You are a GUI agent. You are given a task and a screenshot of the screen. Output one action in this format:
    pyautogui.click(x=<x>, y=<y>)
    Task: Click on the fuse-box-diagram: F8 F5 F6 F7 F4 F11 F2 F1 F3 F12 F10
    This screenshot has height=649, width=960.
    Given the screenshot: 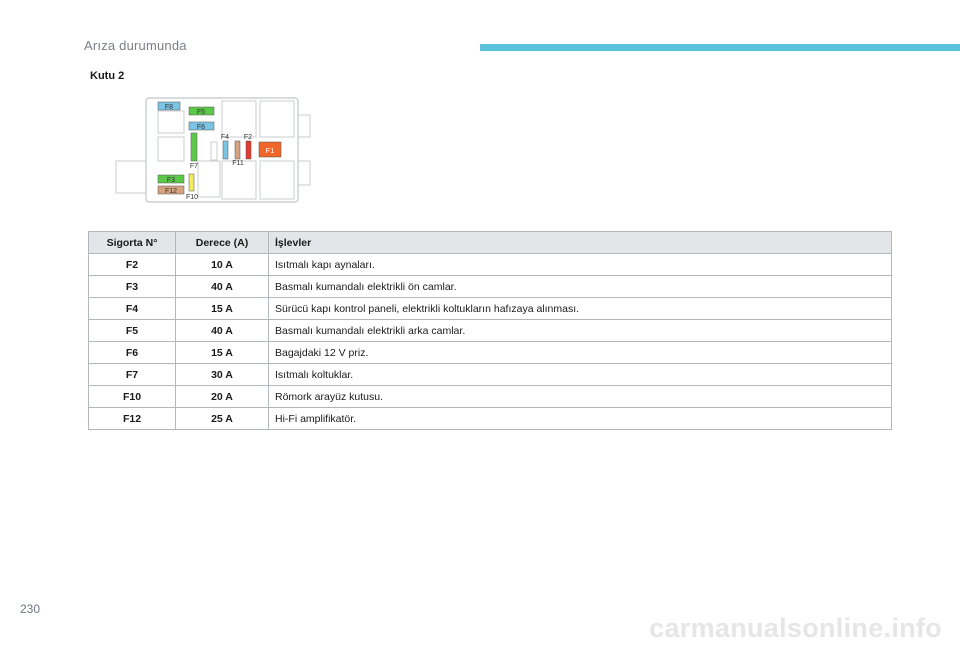 What is the action you would take?
    pyautogui.click(x=213, y=150)
    